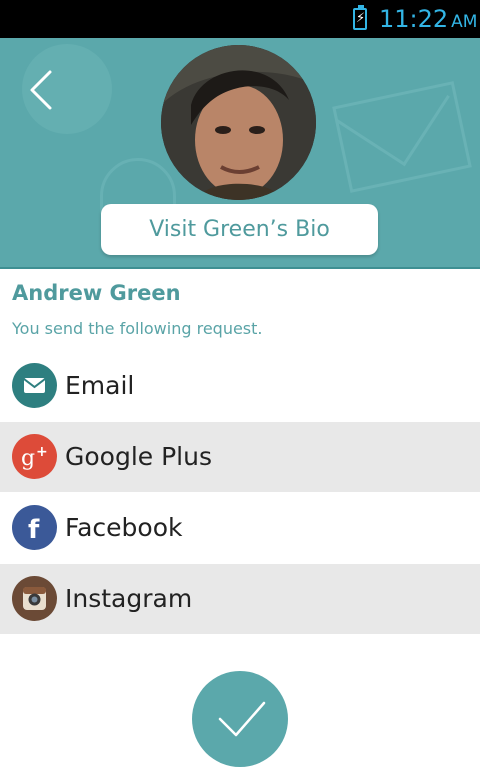 The height and width of the screenshot is (782, 480). I want to click on avatar, so click(238, 122).